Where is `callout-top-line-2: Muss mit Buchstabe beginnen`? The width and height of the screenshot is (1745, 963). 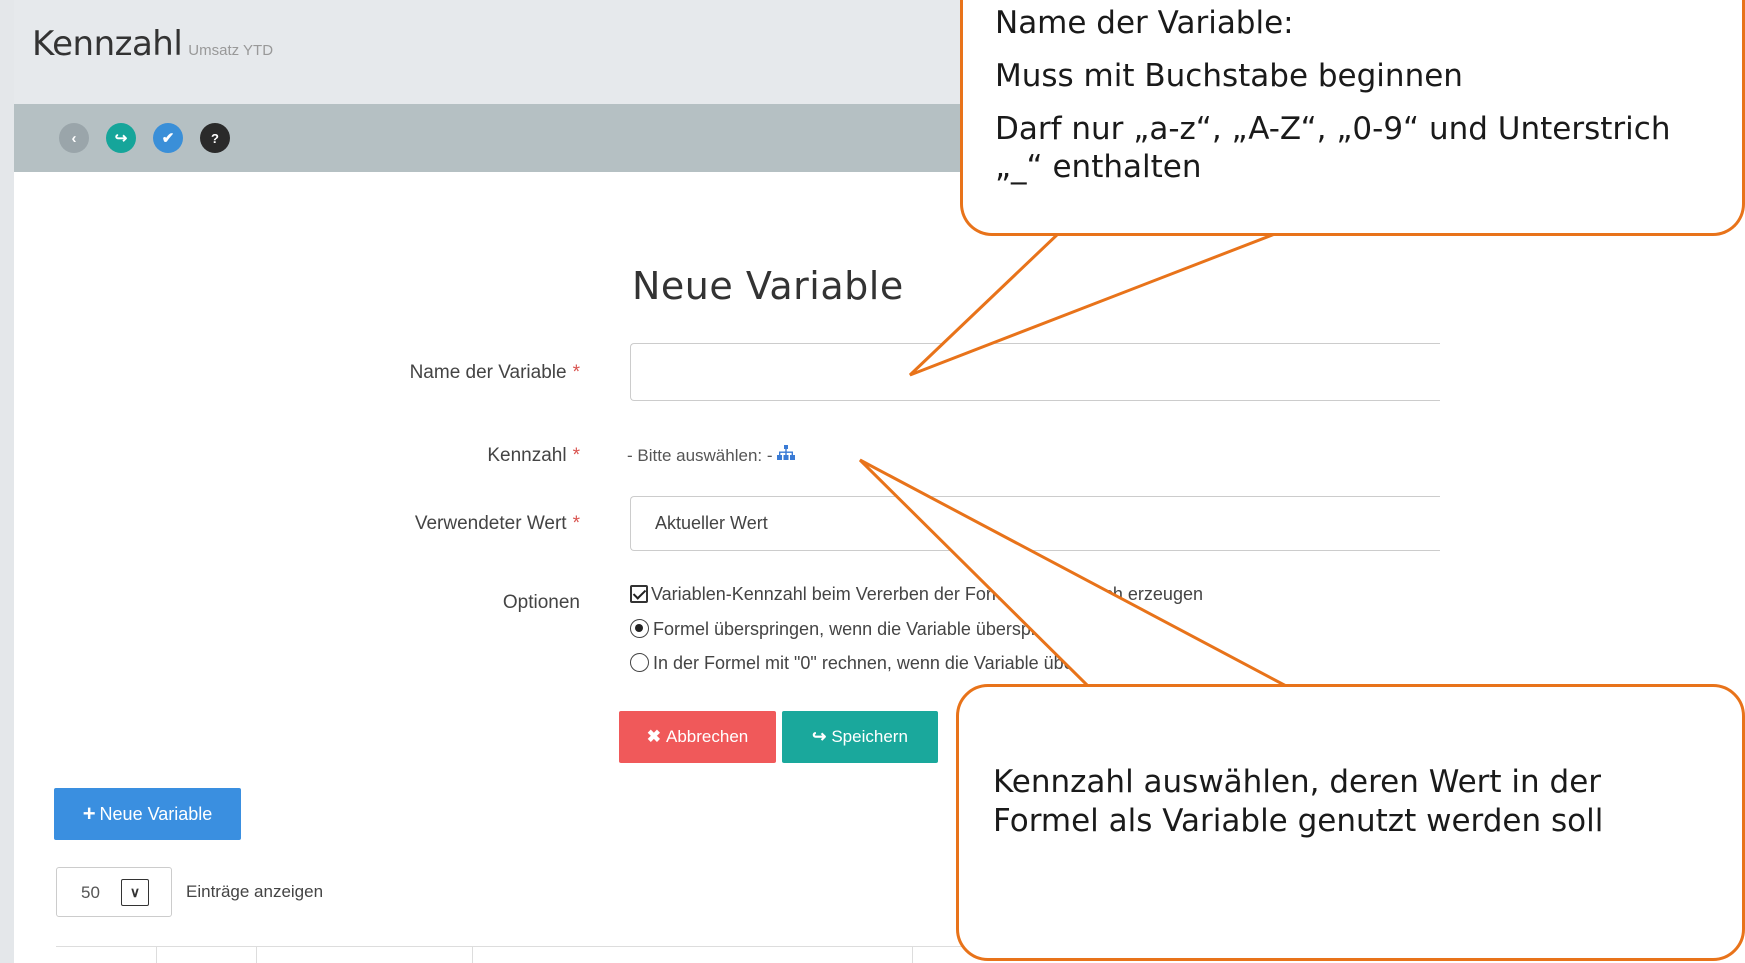
callout-top-line-2: Muss mit Buchstabe beginnen is located at coordinates (1229, 75).